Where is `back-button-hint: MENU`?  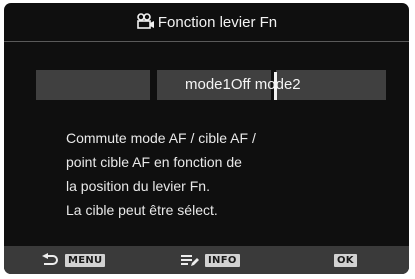 back-button-hint: MENU is located at coordinates (73, 260).